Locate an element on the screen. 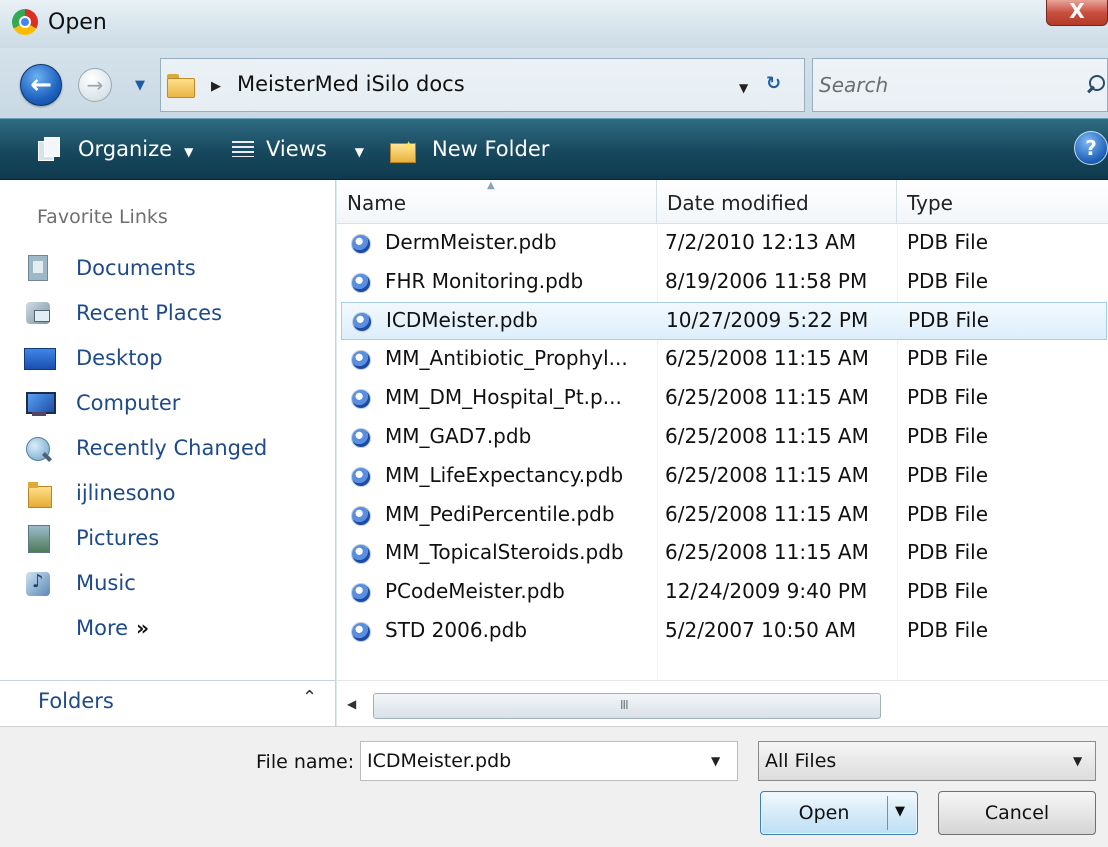 The height and width of the screenshot is (847, 1108). sidebar-item-label: Recent Places is located at coordinates (149, 313).